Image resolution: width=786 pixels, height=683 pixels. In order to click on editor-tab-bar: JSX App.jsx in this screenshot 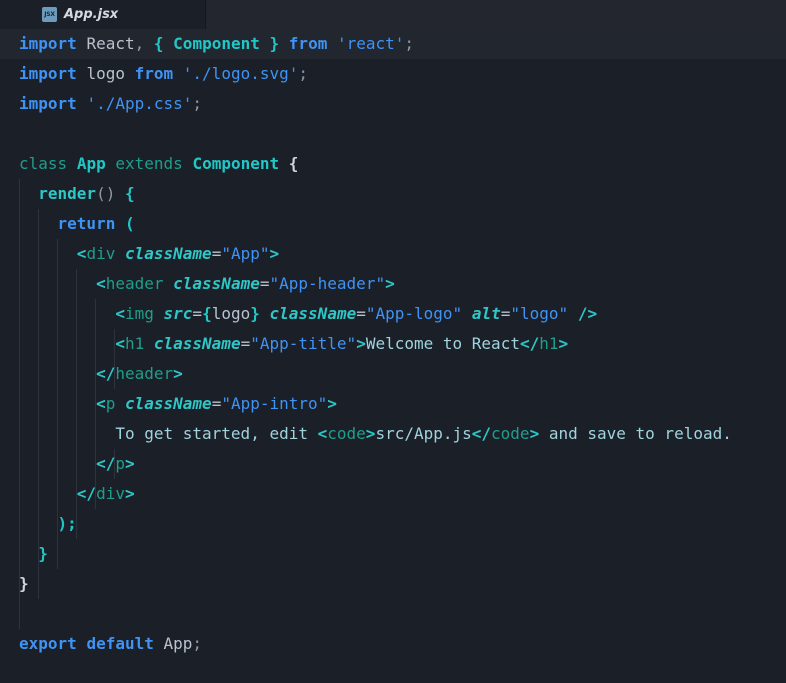, I will do `click(393, 14)`.